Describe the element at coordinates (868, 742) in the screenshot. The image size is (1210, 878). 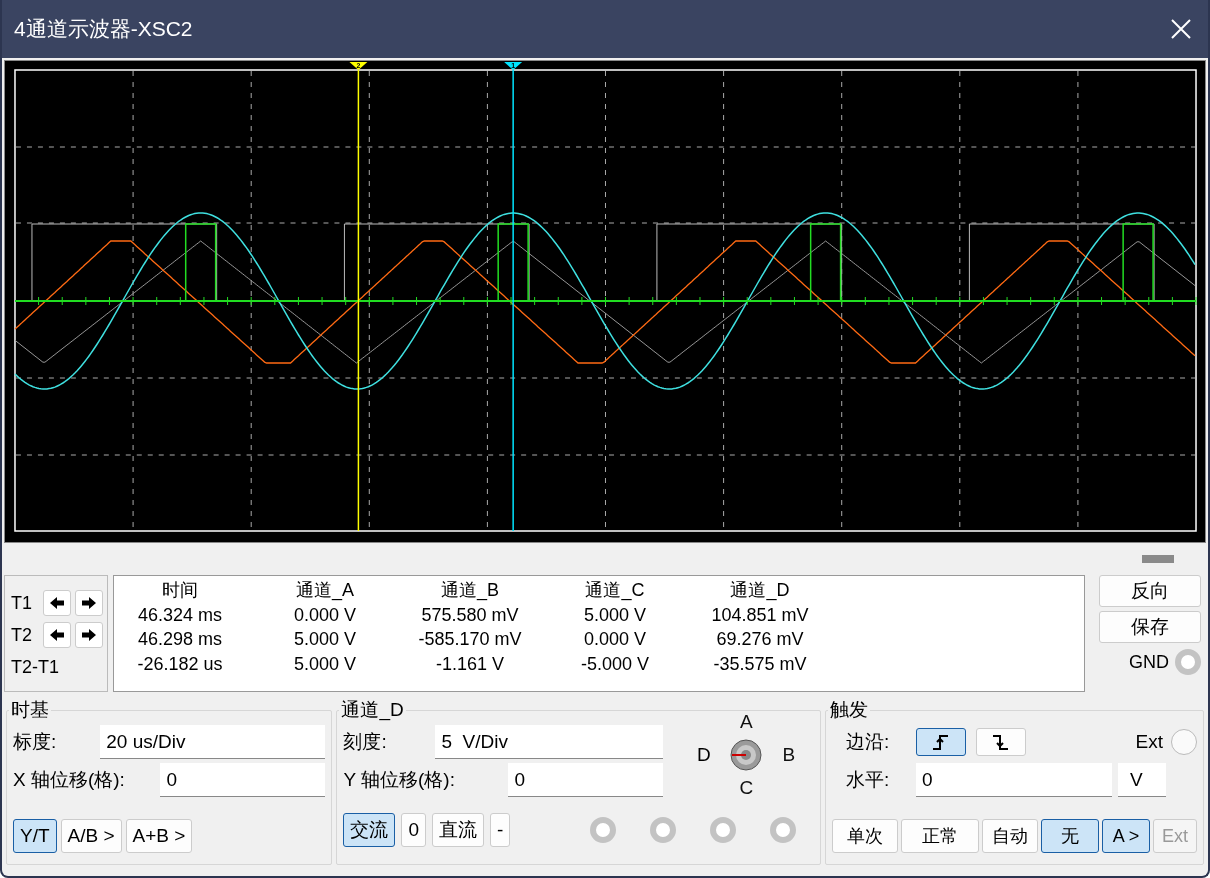
I see `field-label: 边沿:` at that location.